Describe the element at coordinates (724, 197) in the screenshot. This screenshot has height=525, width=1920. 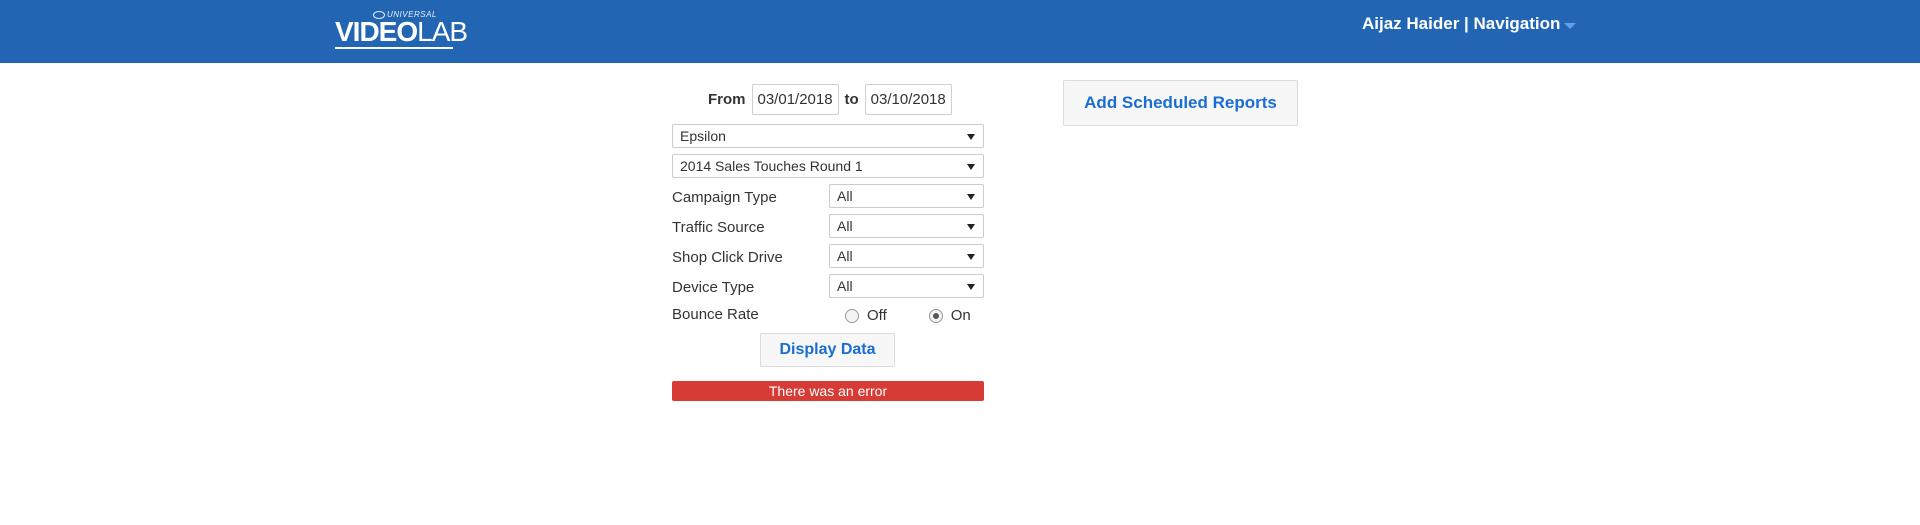
I see `campaign-type-label: Campaign Type` at that location.